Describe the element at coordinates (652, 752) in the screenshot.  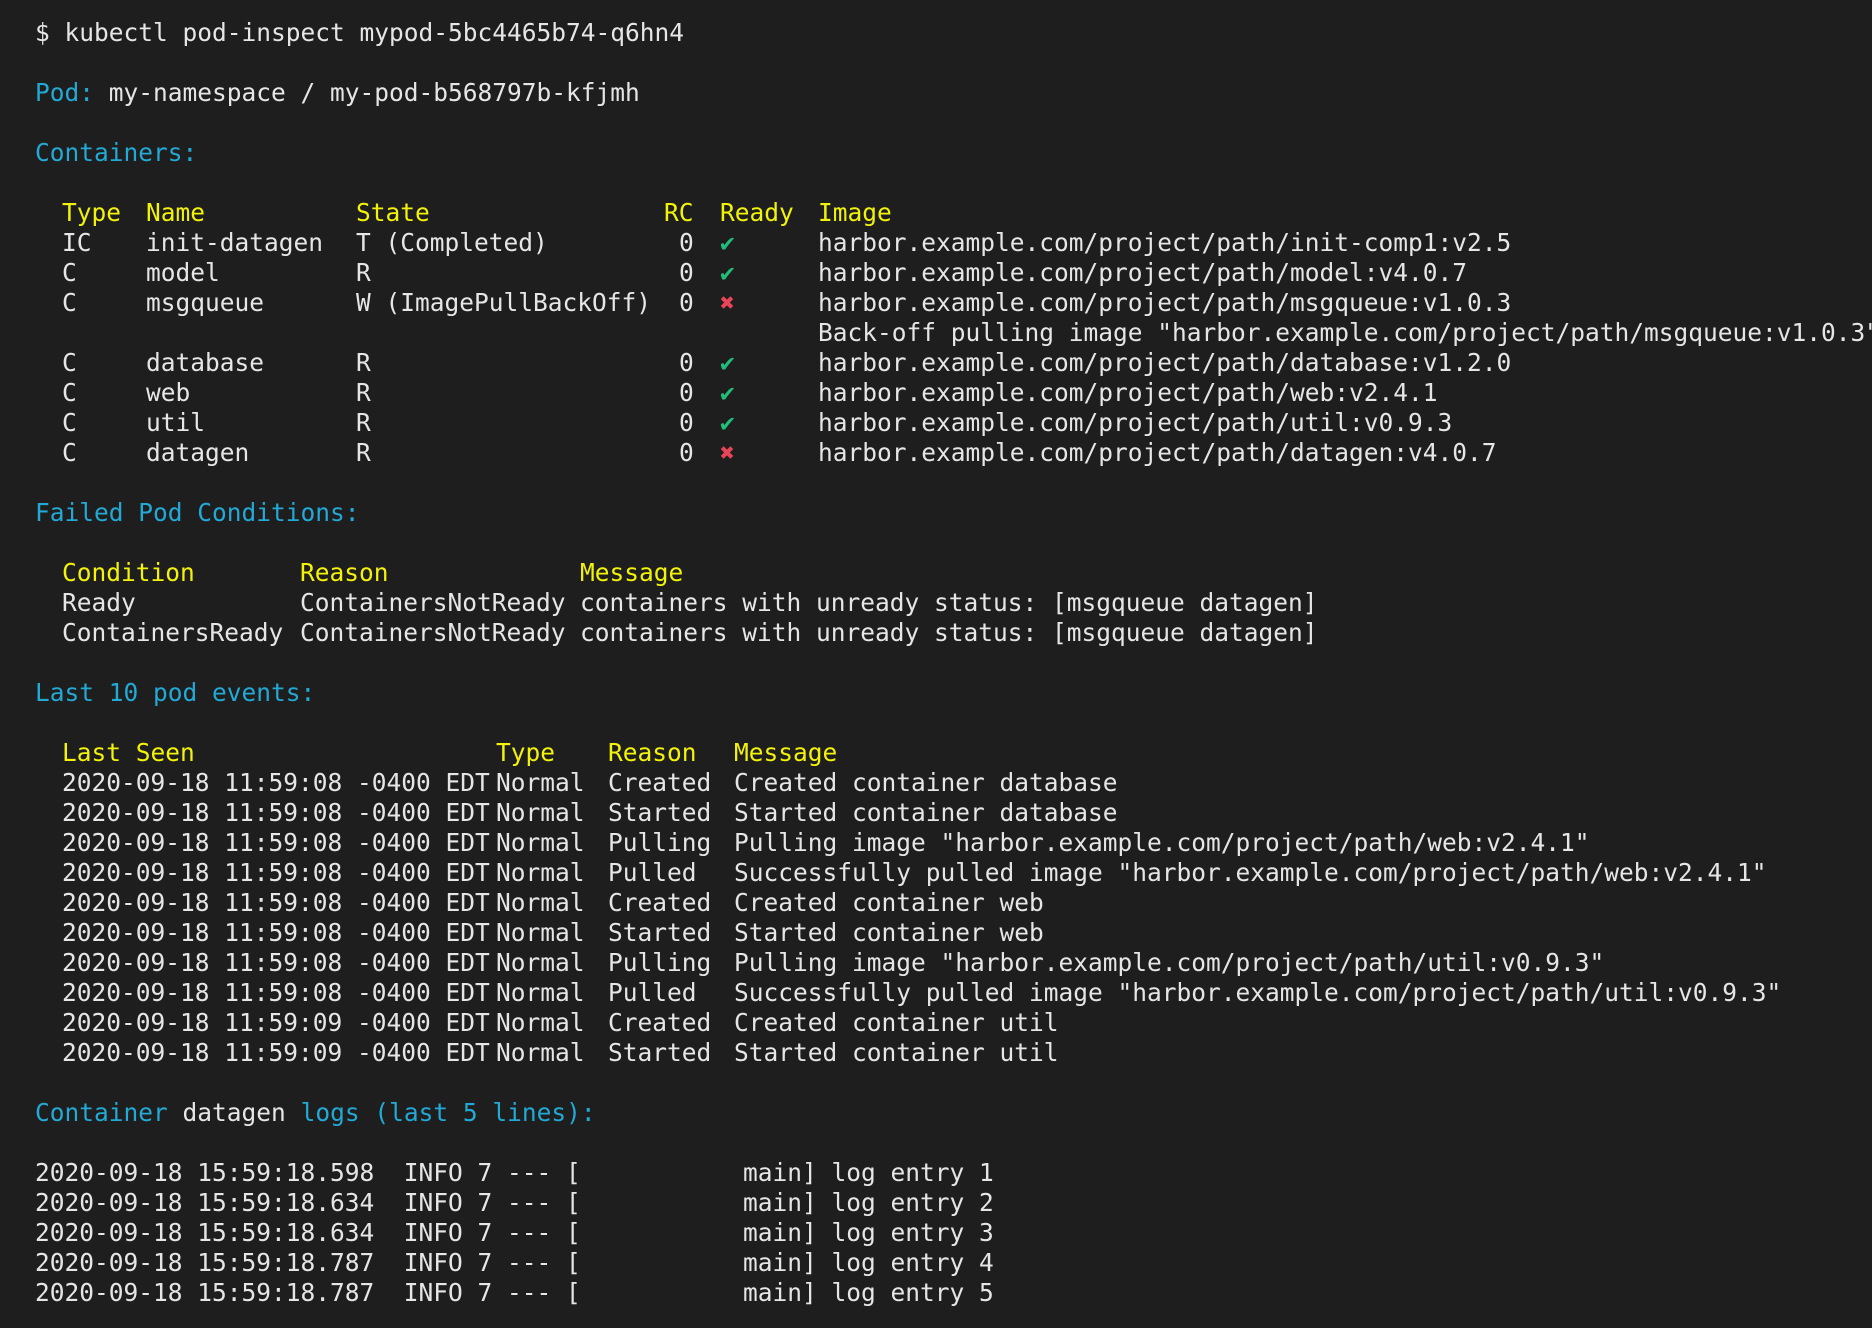
I see `col-header-event-reason: Reason` at that location.